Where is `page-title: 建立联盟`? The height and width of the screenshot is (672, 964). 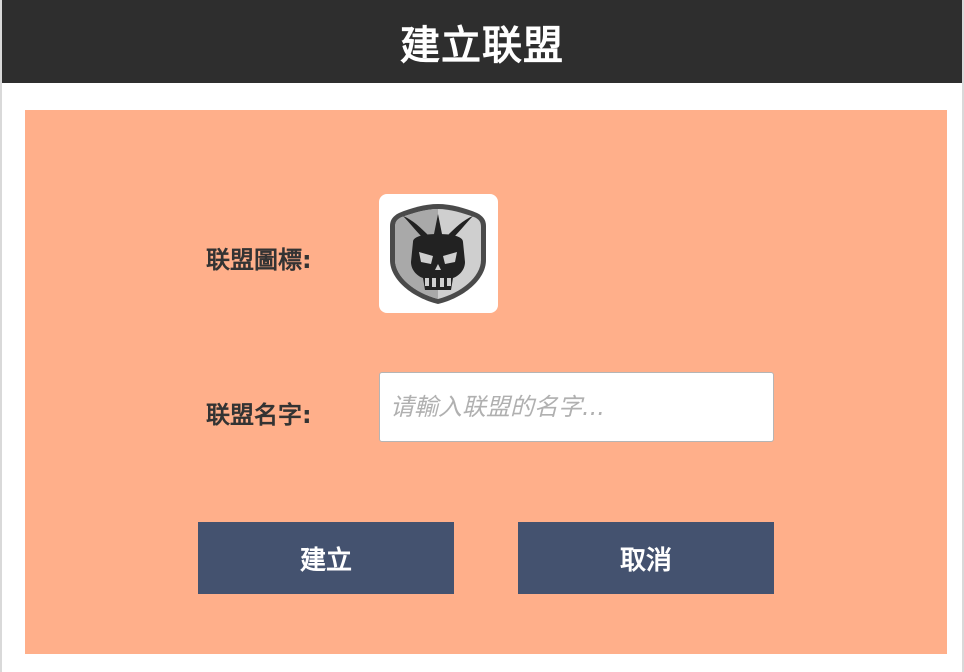
page-title: 建立联盟 is located at coordinates (482, 45).